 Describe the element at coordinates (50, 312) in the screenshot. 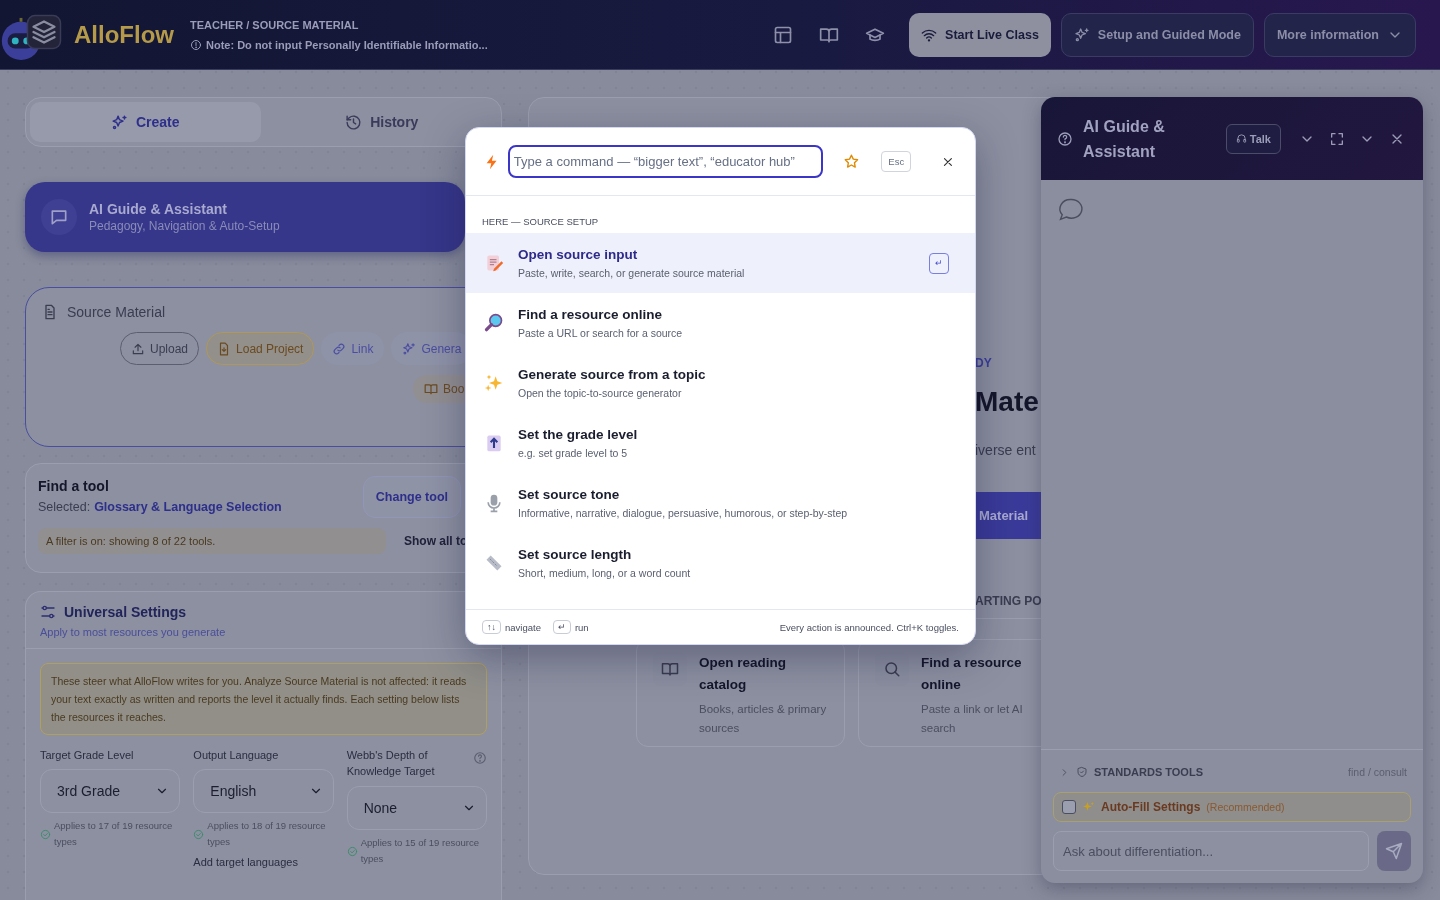

I see `document-icon` at that location.